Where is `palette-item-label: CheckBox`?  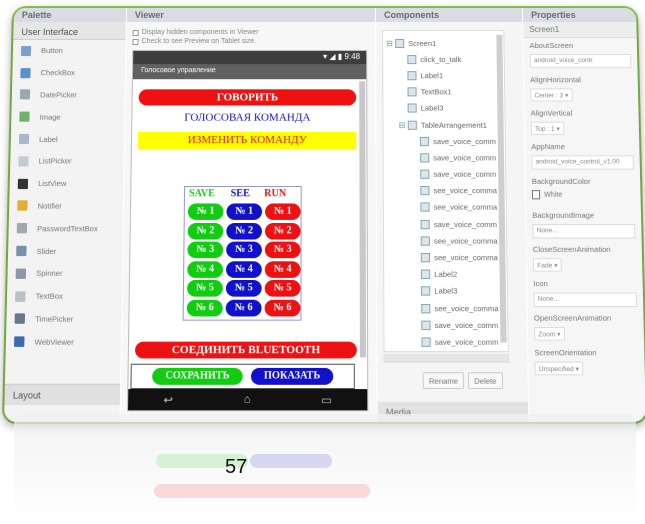
palette-item-label: CheckBox is located at coordinates (58, 73).